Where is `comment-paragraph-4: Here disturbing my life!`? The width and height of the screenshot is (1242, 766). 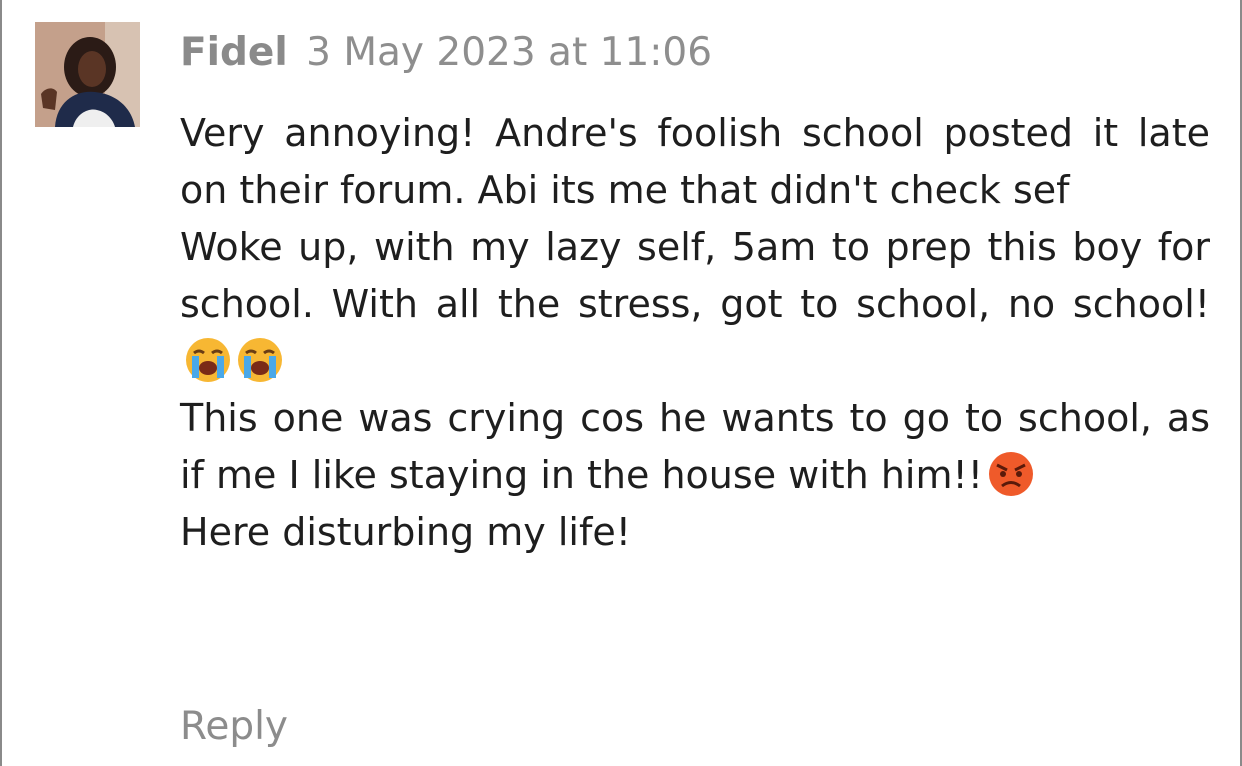 comment-paragraph-4: Here disturbing my life! is located at coordinates (695, 532).